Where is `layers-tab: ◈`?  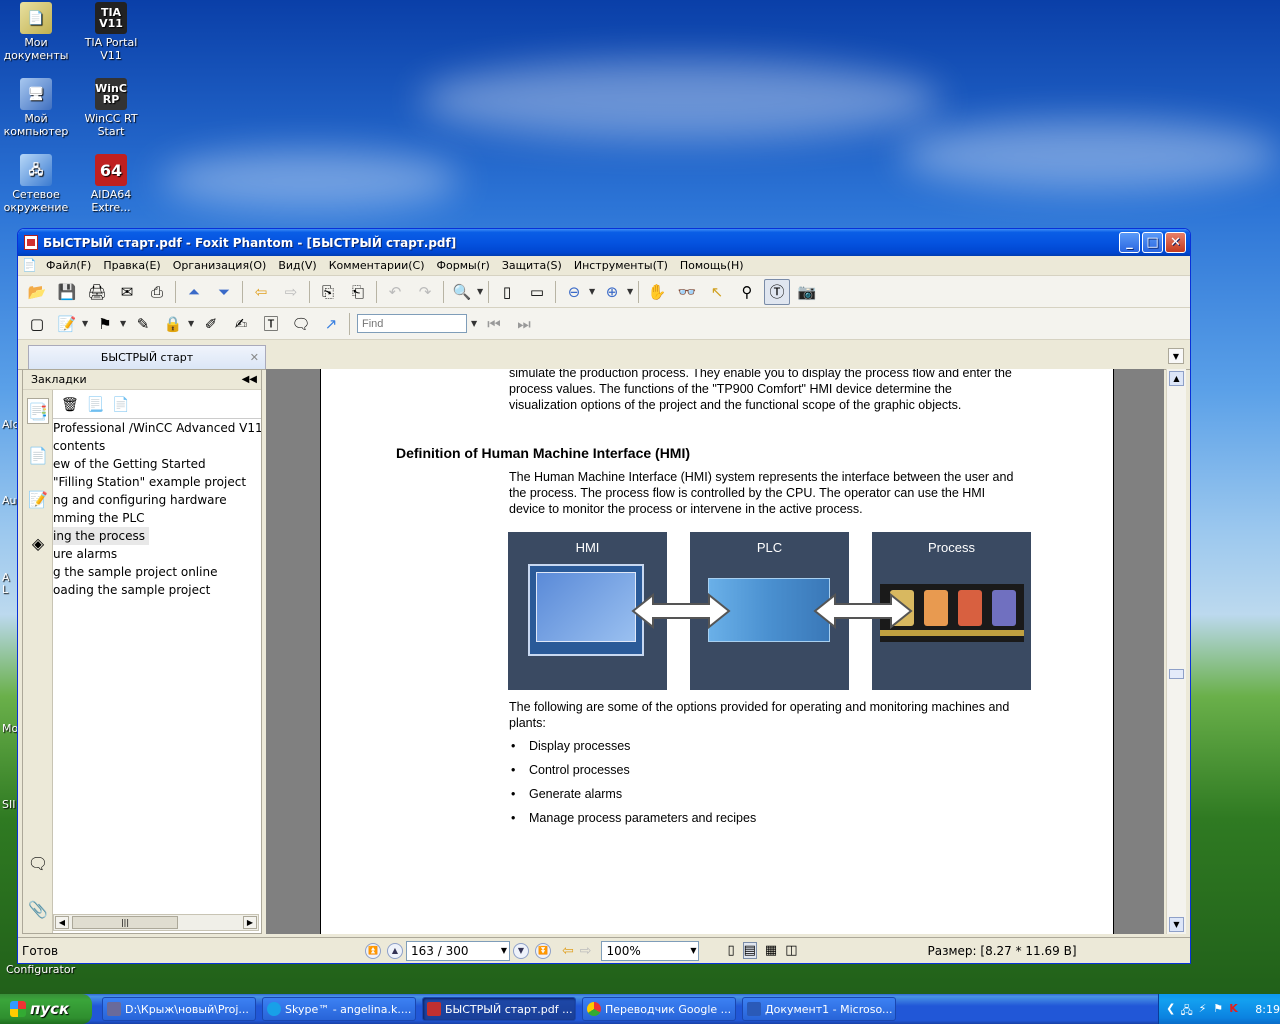
layers-tab: ◈ is located at coordinates (38, 543).